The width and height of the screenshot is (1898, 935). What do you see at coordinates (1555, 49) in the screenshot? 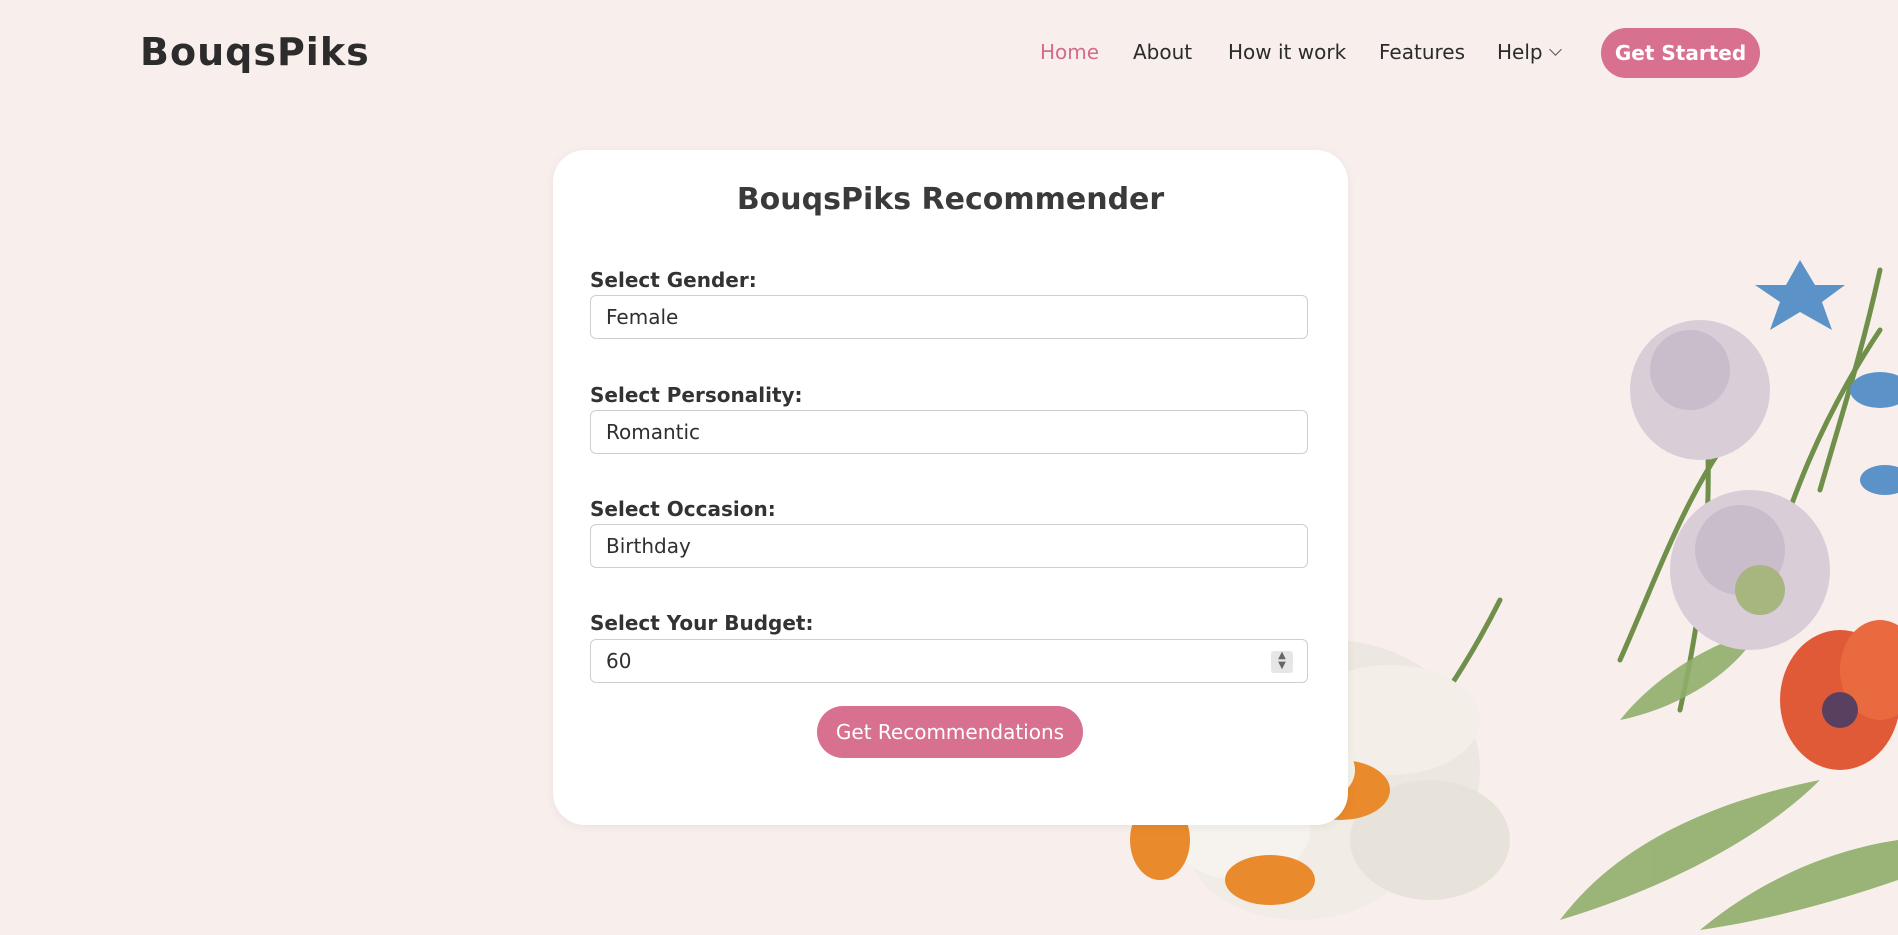
I see `chevron-down-icon` at bounding box center [1555, 49].